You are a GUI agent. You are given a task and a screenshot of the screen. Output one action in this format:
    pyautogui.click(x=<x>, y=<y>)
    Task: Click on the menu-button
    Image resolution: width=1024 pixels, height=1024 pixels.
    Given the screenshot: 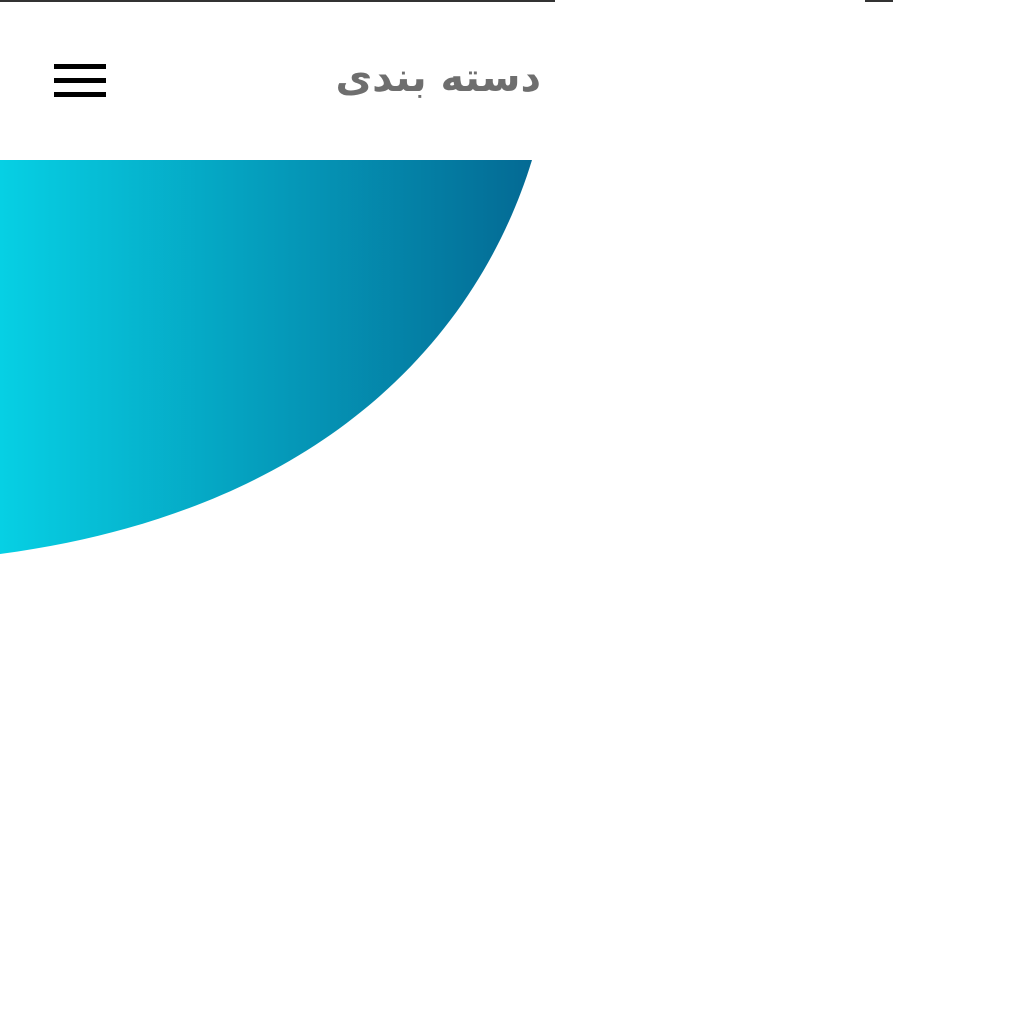 What is the action you would take?
    pyautogui.click(x=80, y=81)
    